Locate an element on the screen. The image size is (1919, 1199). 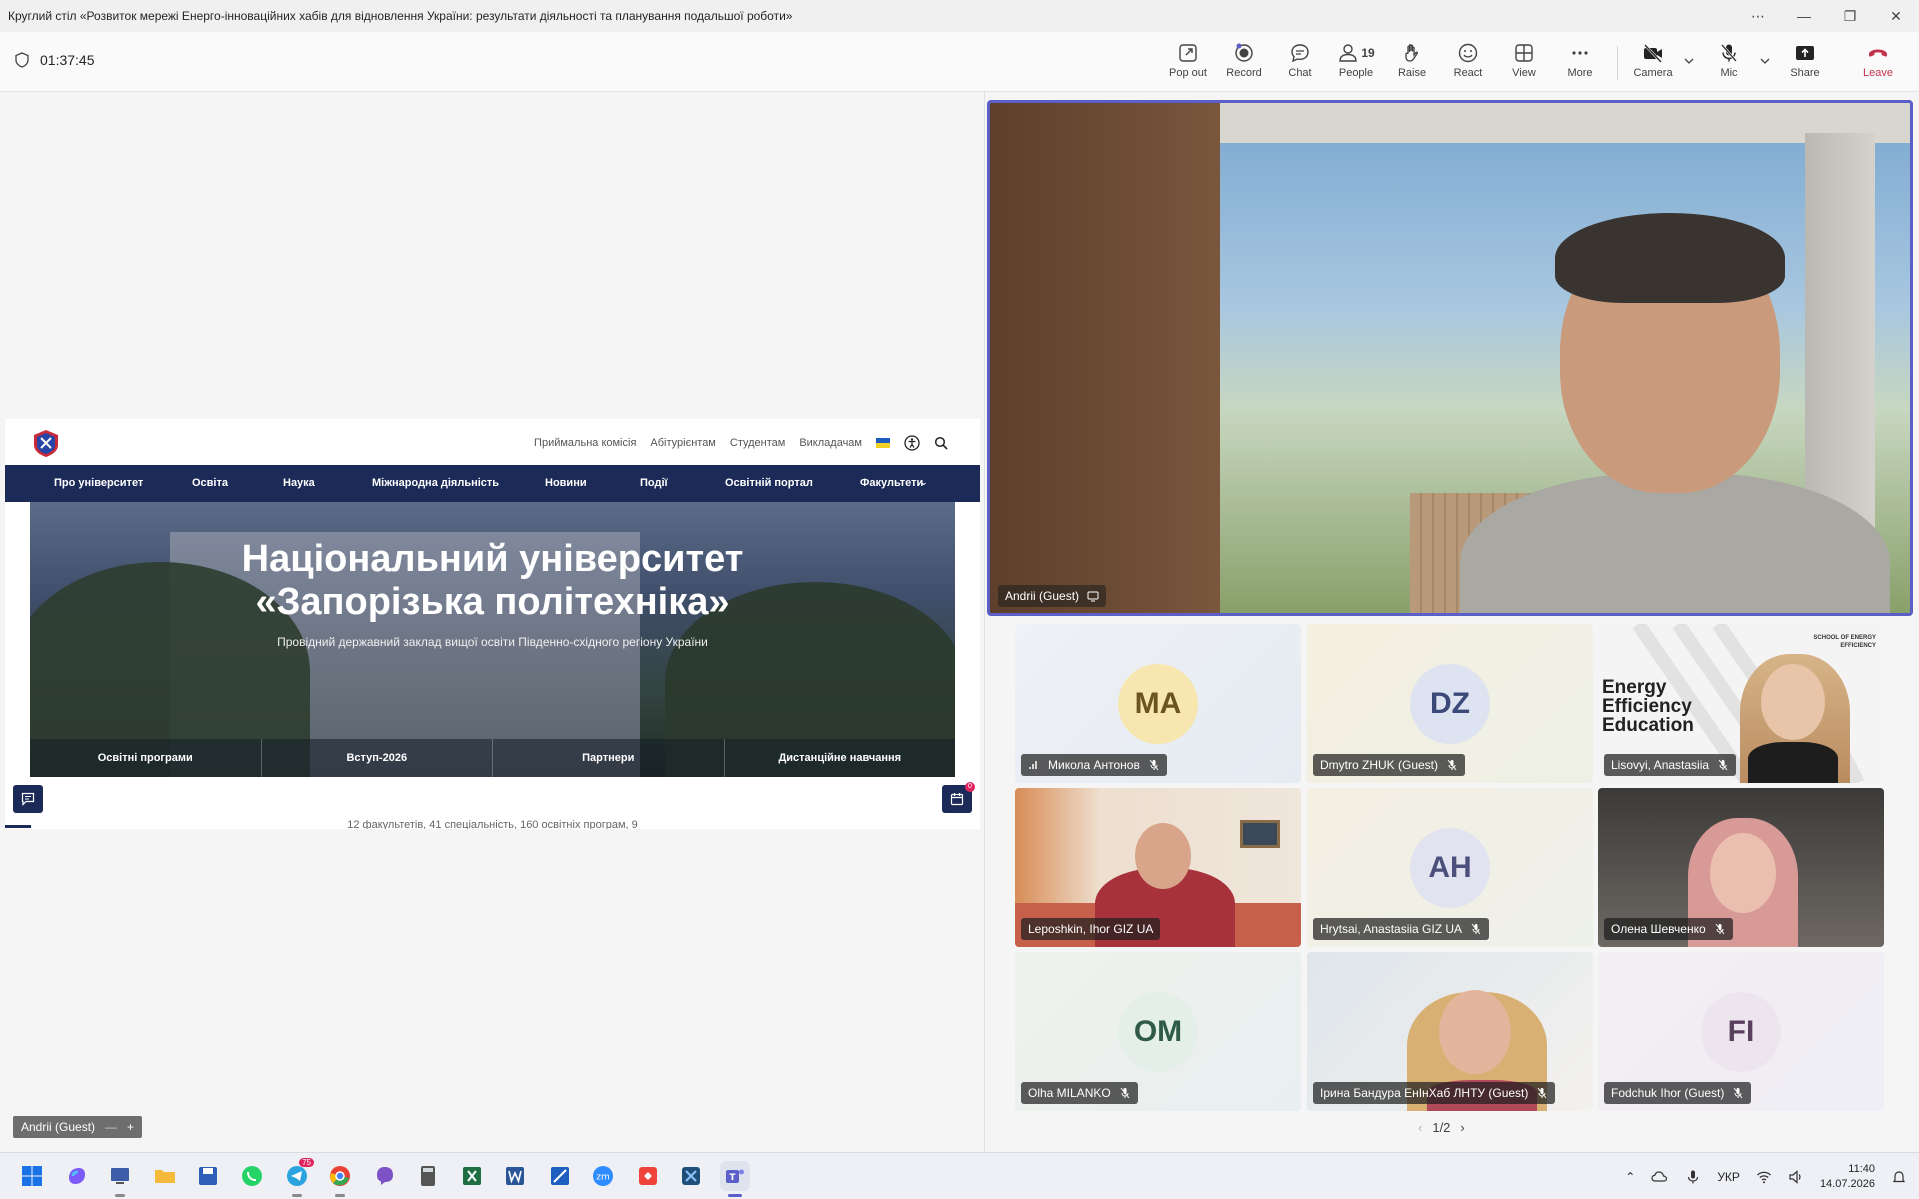
teams-app: T is located at coordinates (735, 1179).